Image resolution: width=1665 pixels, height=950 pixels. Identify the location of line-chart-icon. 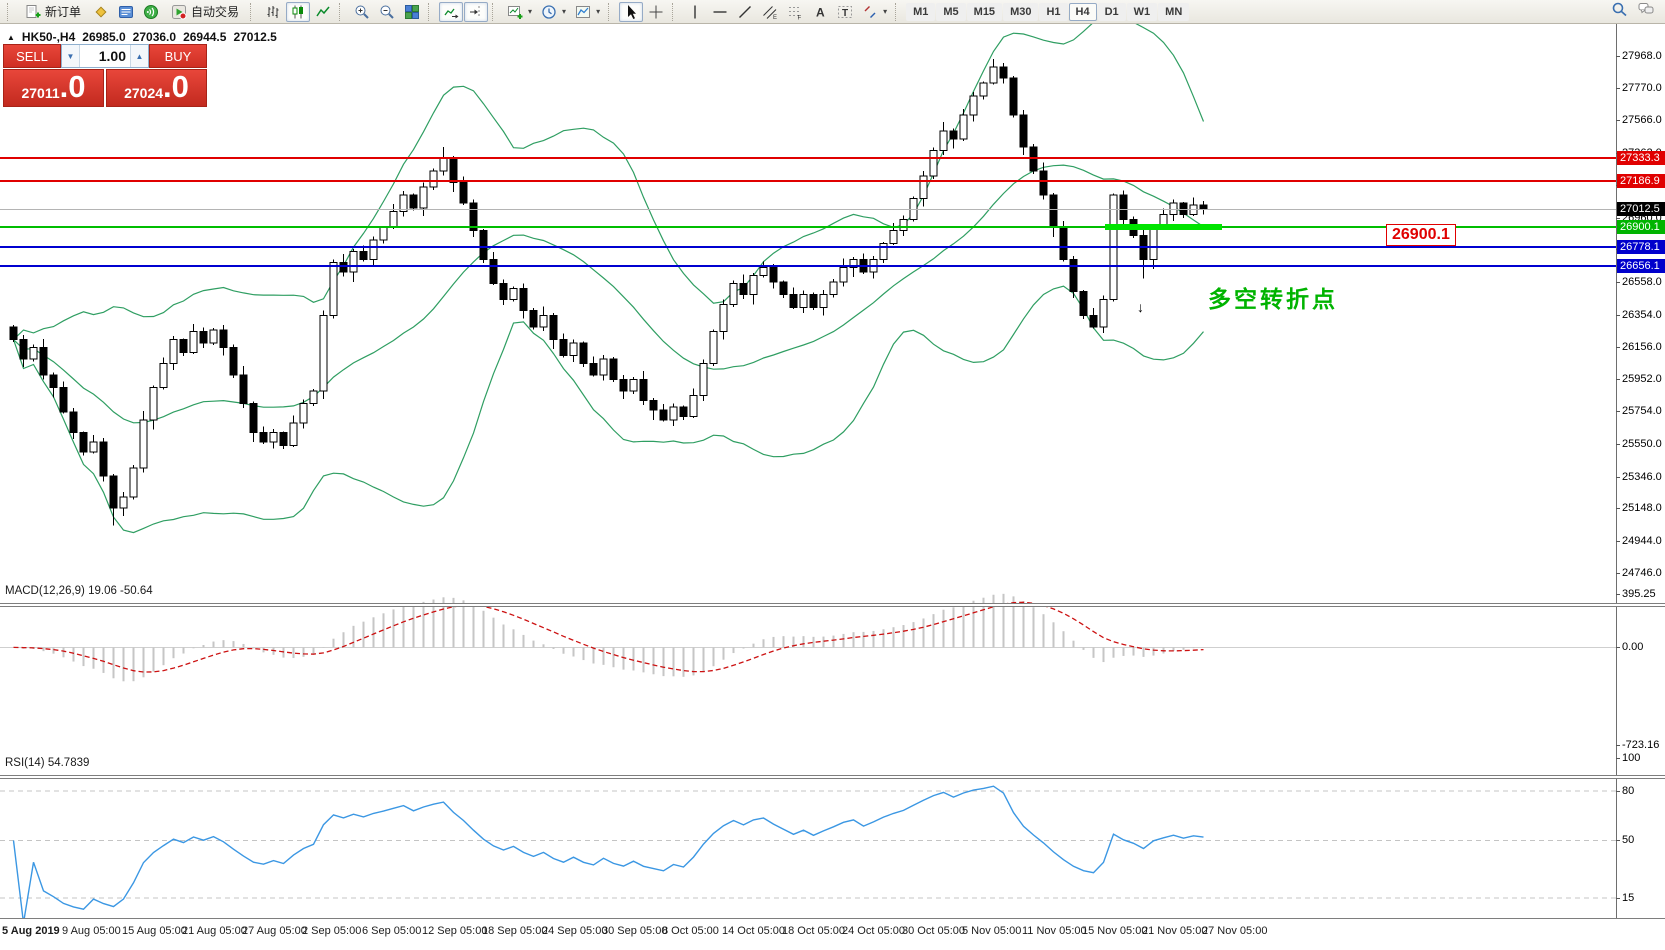
(323, 12).